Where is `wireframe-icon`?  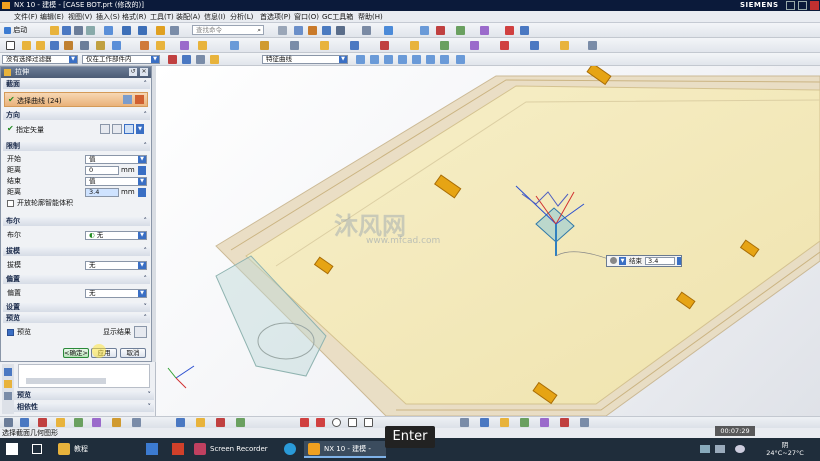
wireframe-icon is located at coordinates (136, 422).